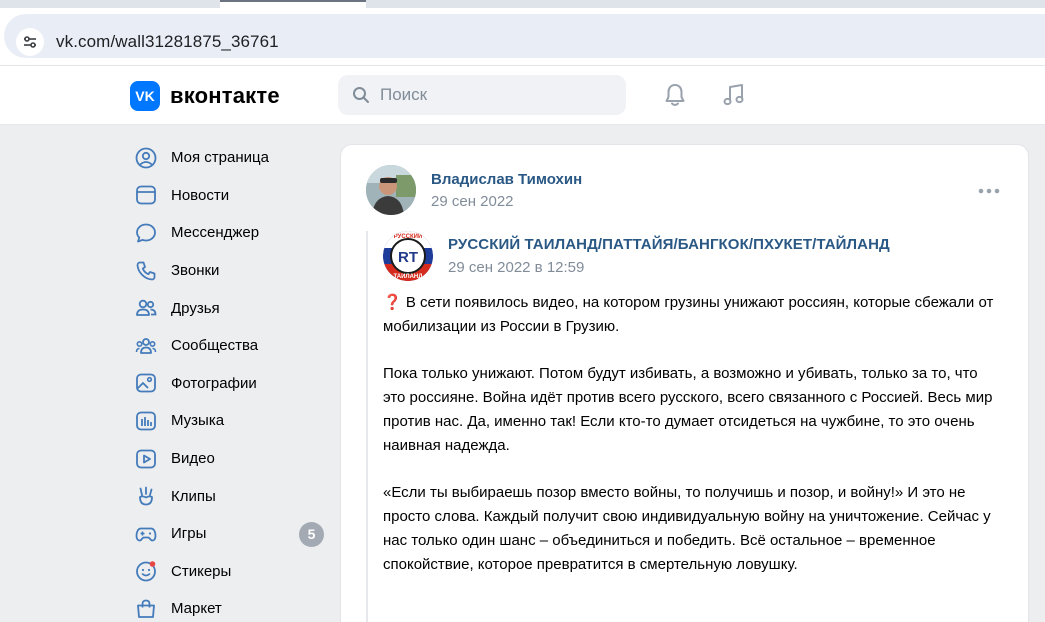 The image size is (1045, 622). I want to click on gamepad-icon, so click(146, 534).